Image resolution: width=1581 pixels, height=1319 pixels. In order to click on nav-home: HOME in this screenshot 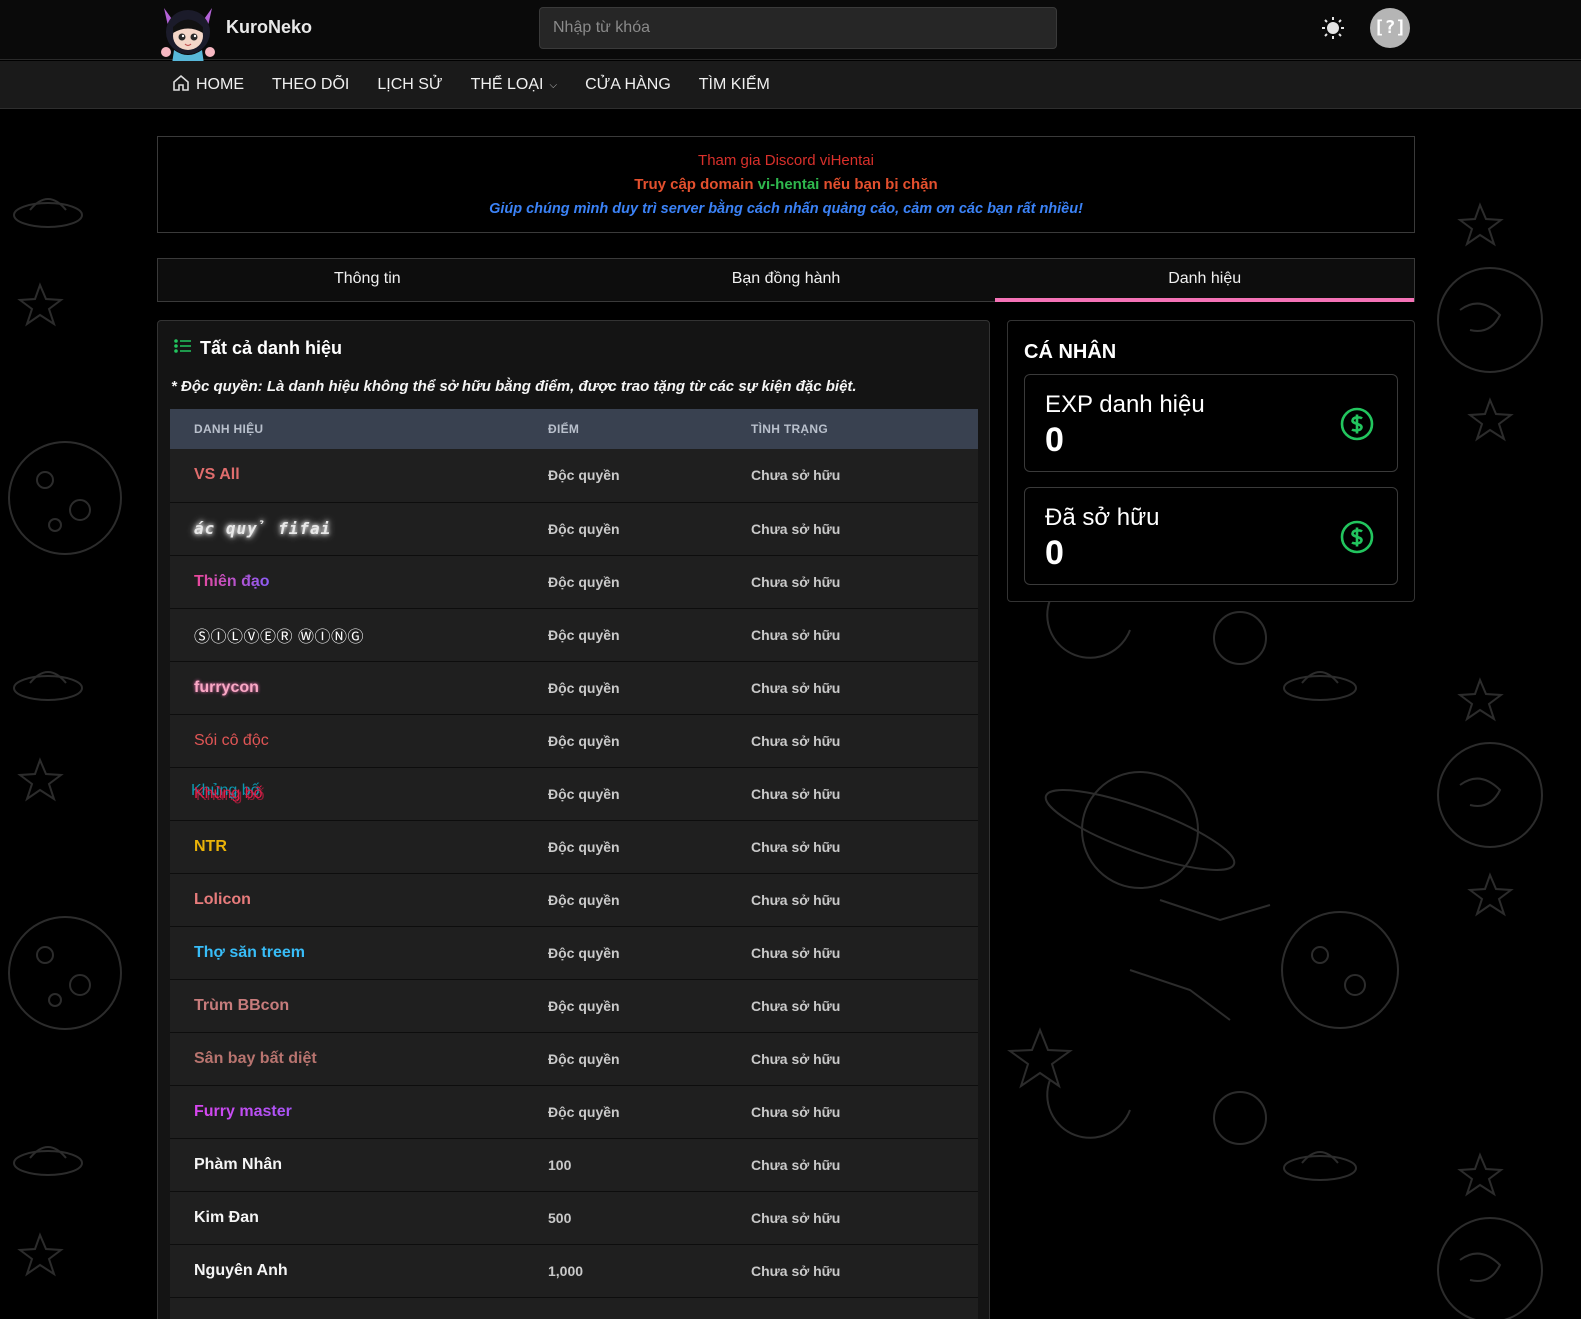, I will do `click(207, 85)`.